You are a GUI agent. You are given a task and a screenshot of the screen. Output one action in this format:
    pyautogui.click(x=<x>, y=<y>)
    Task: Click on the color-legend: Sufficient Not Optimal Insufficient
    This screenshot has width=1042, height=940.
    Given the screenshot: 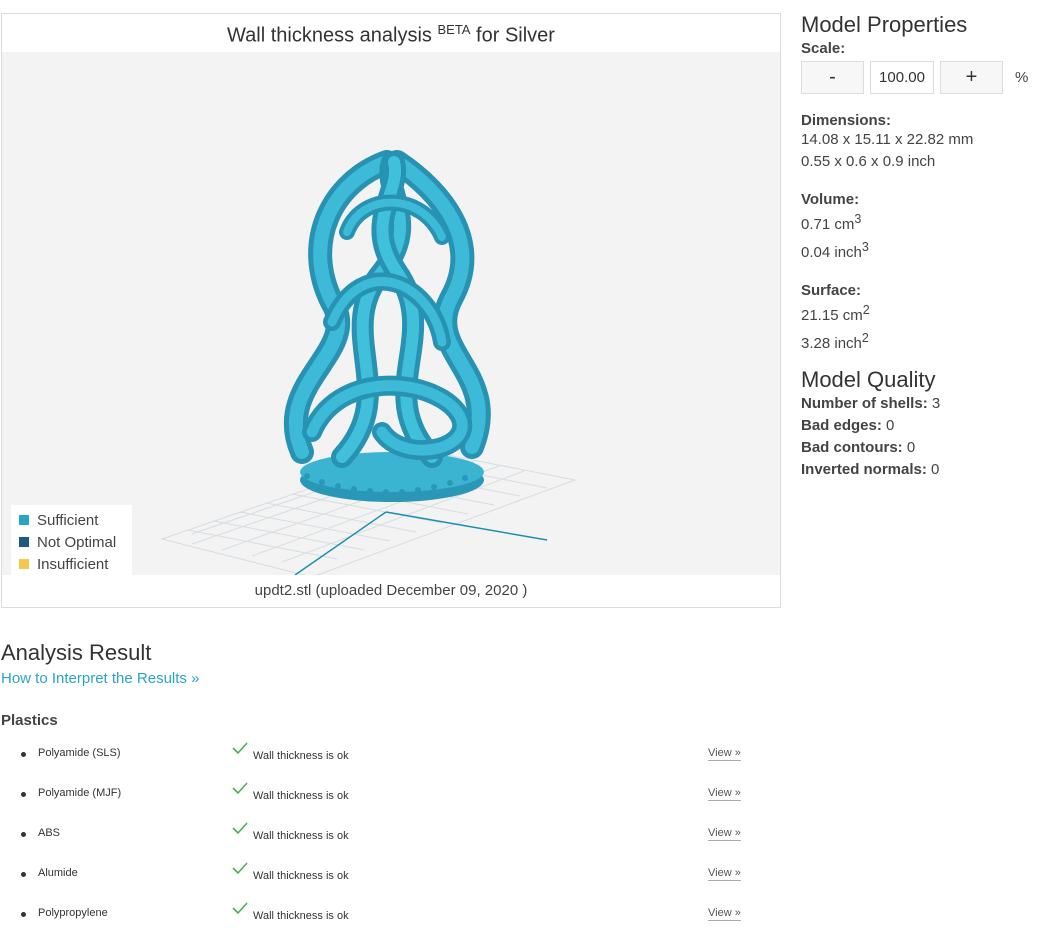 What is the action you would take?
    pyautogui.click(x=71, y=540)
    